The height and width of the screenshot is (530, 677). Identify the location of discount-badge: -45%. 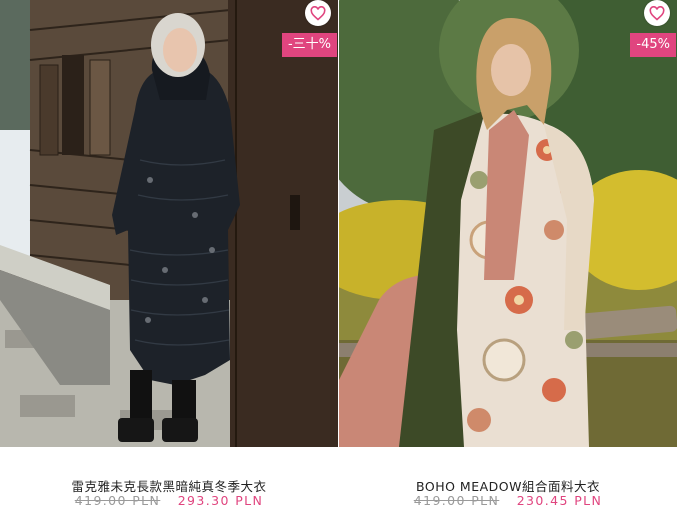
(653, 45).